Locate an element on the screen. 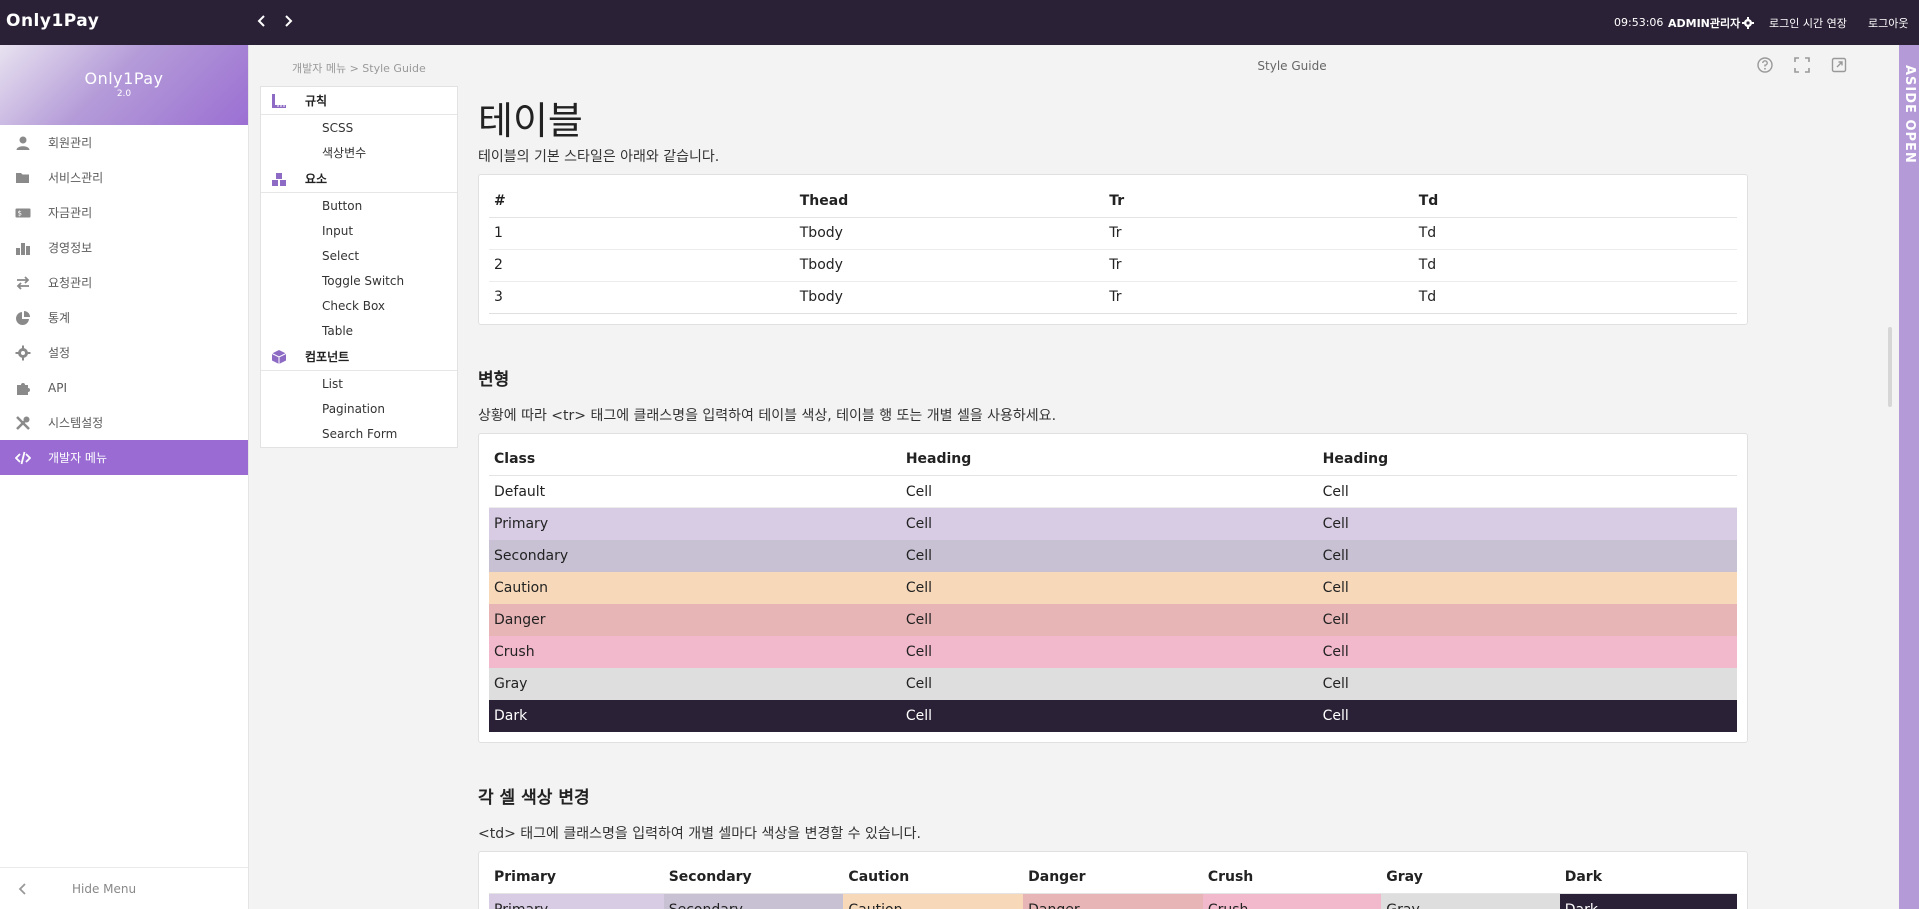  table-row-primary: Primary Cell Cell is located at coordinates (1113, 523).